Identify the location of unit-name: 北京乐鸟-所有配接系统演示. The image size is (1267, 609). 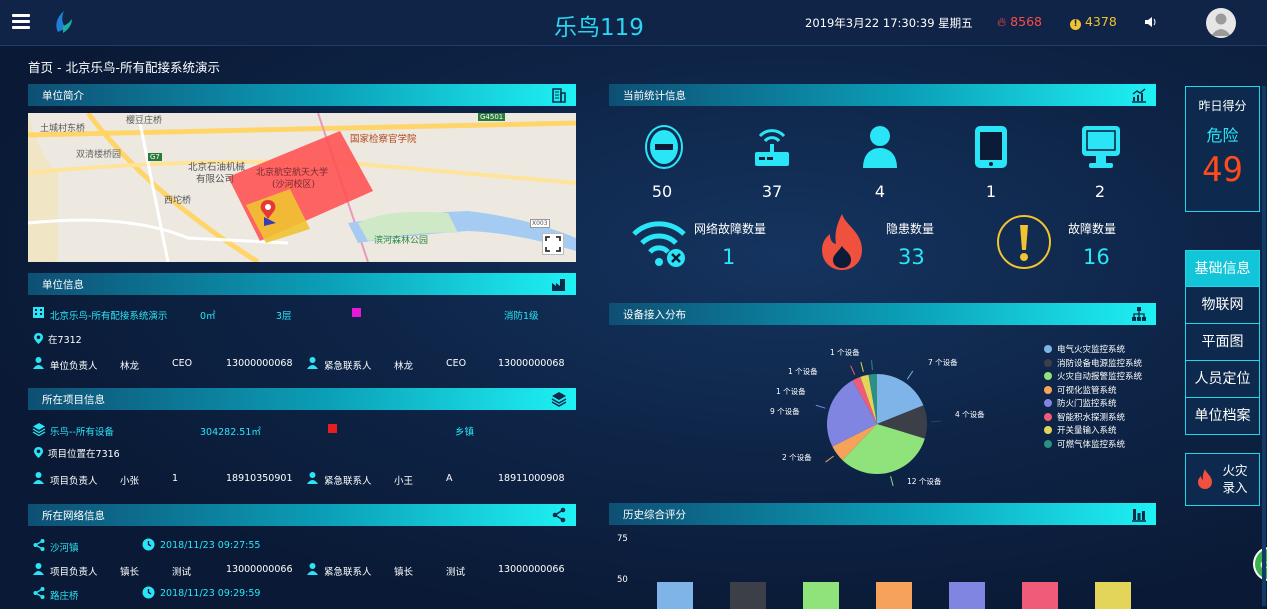
(108, 315).